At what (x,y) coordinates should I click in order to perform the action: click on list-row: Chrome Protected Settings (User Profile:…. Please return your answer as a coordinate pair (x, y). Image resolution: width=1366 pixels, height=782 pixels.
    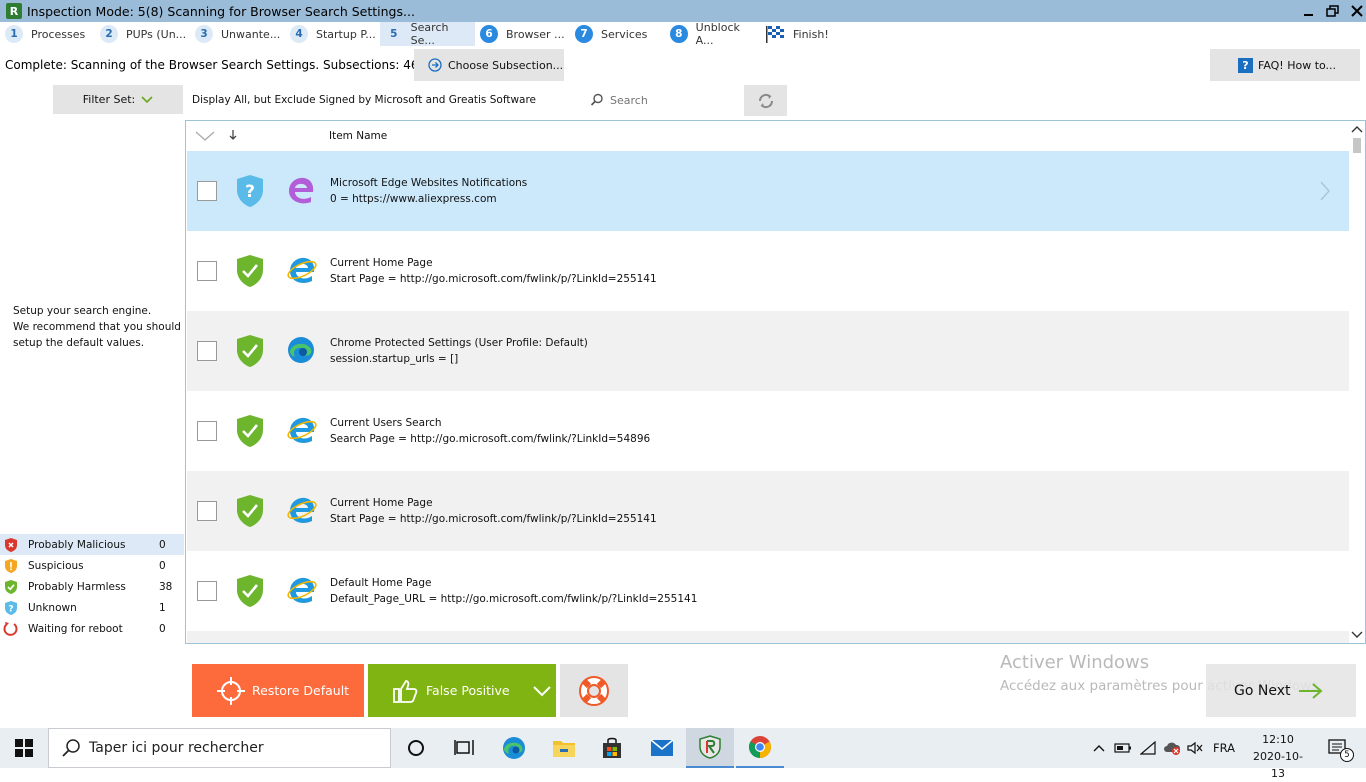
    Looking at the image, I should click on (768, 351).